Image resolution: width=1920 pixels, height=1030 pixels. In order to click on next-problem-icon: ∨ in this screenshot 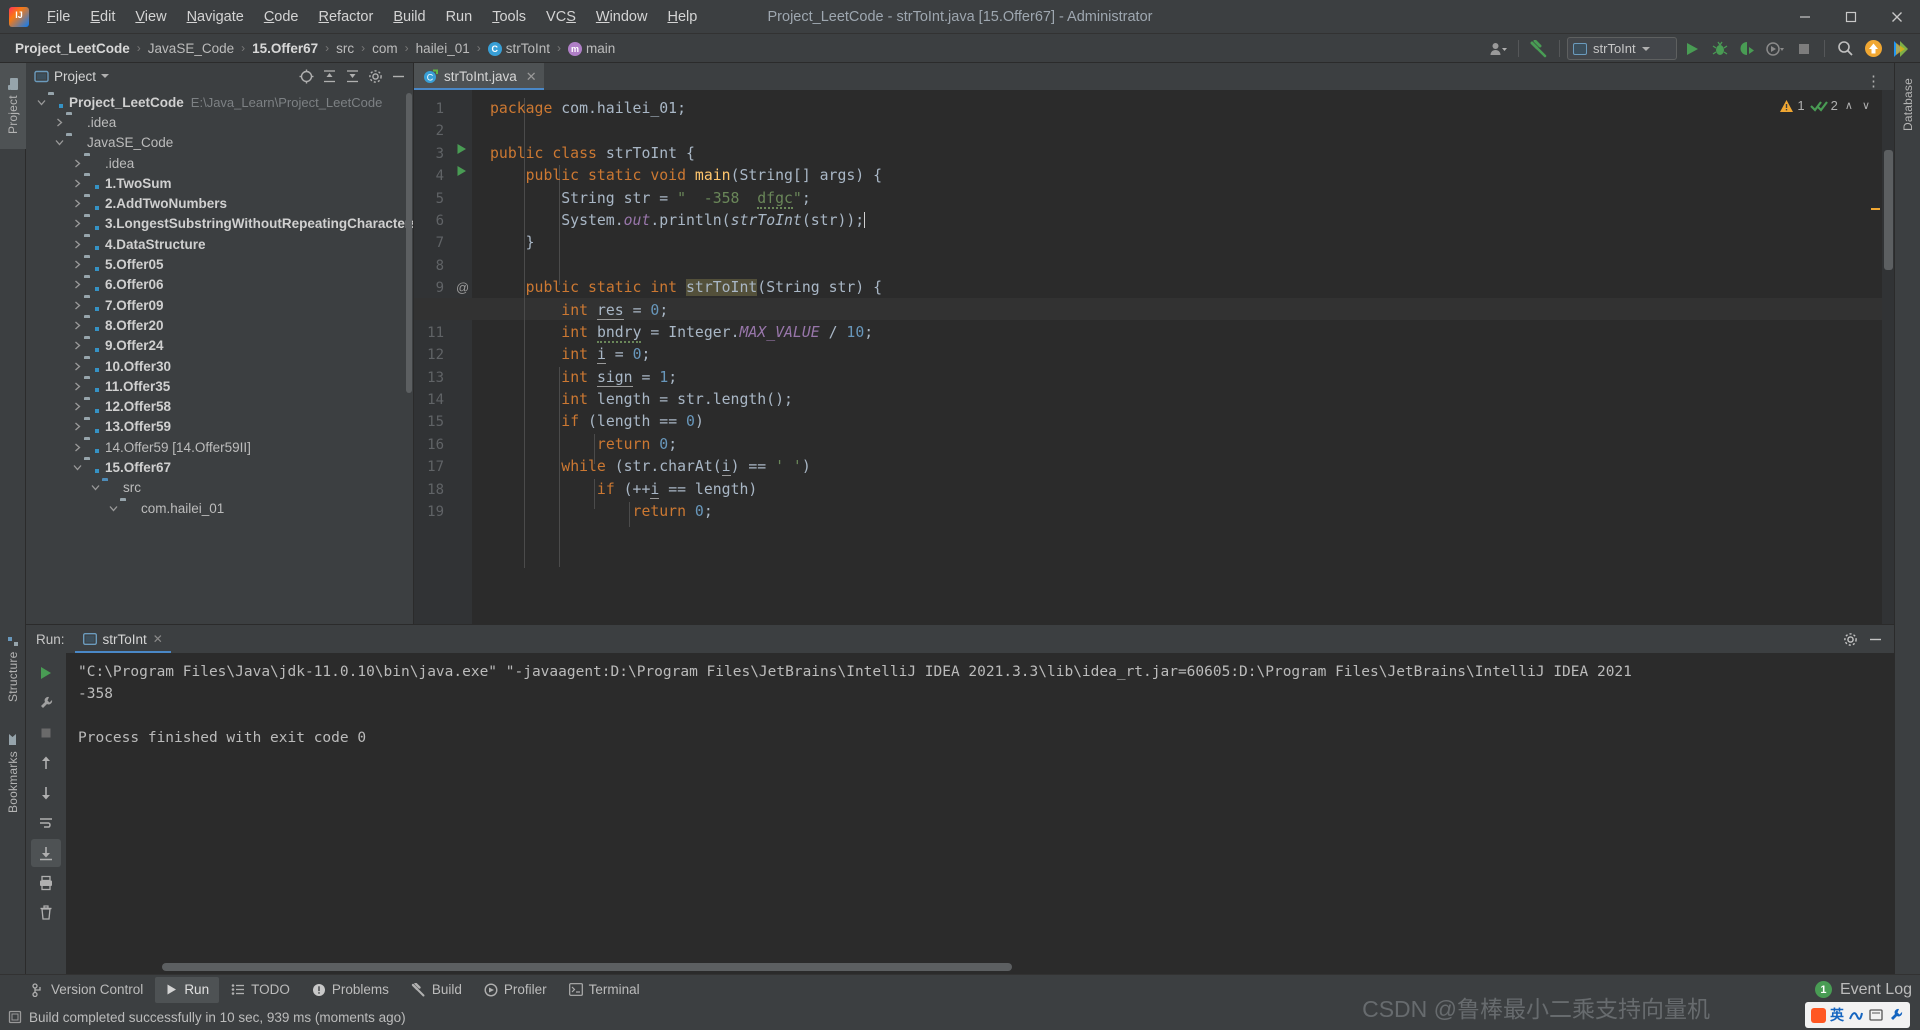, I will do `click(1866, 105)`.